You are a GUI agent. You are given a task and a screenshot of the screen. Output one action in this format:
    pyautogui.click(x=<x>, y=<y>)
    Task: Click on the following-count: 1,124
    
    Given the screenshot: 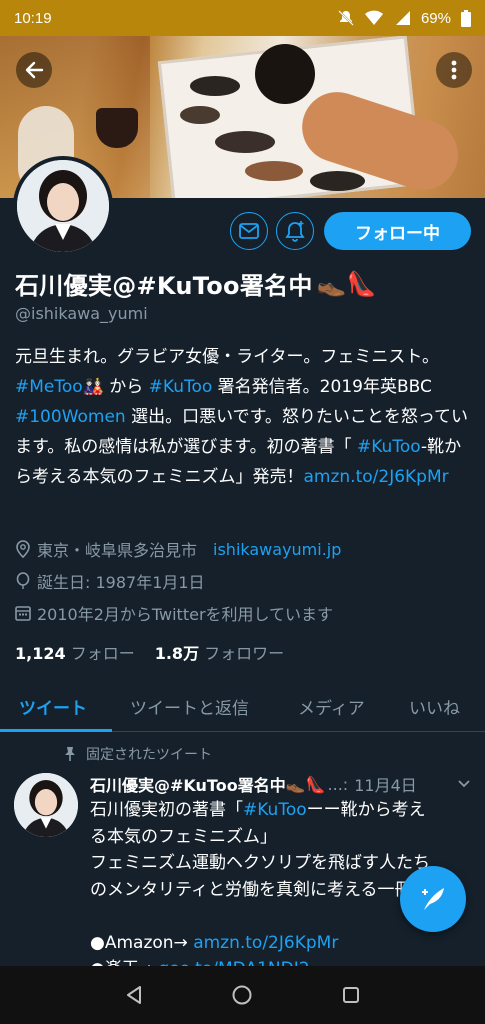 What is the action you would take?
    pyautogui.click(x=40, y=653)
    